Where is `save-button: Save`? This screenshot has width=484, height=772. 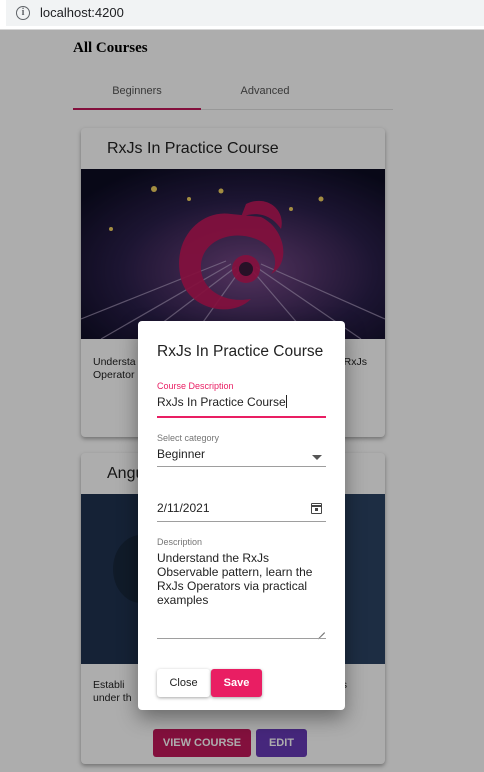 save-button: Save is located at coordinates (236, 683).